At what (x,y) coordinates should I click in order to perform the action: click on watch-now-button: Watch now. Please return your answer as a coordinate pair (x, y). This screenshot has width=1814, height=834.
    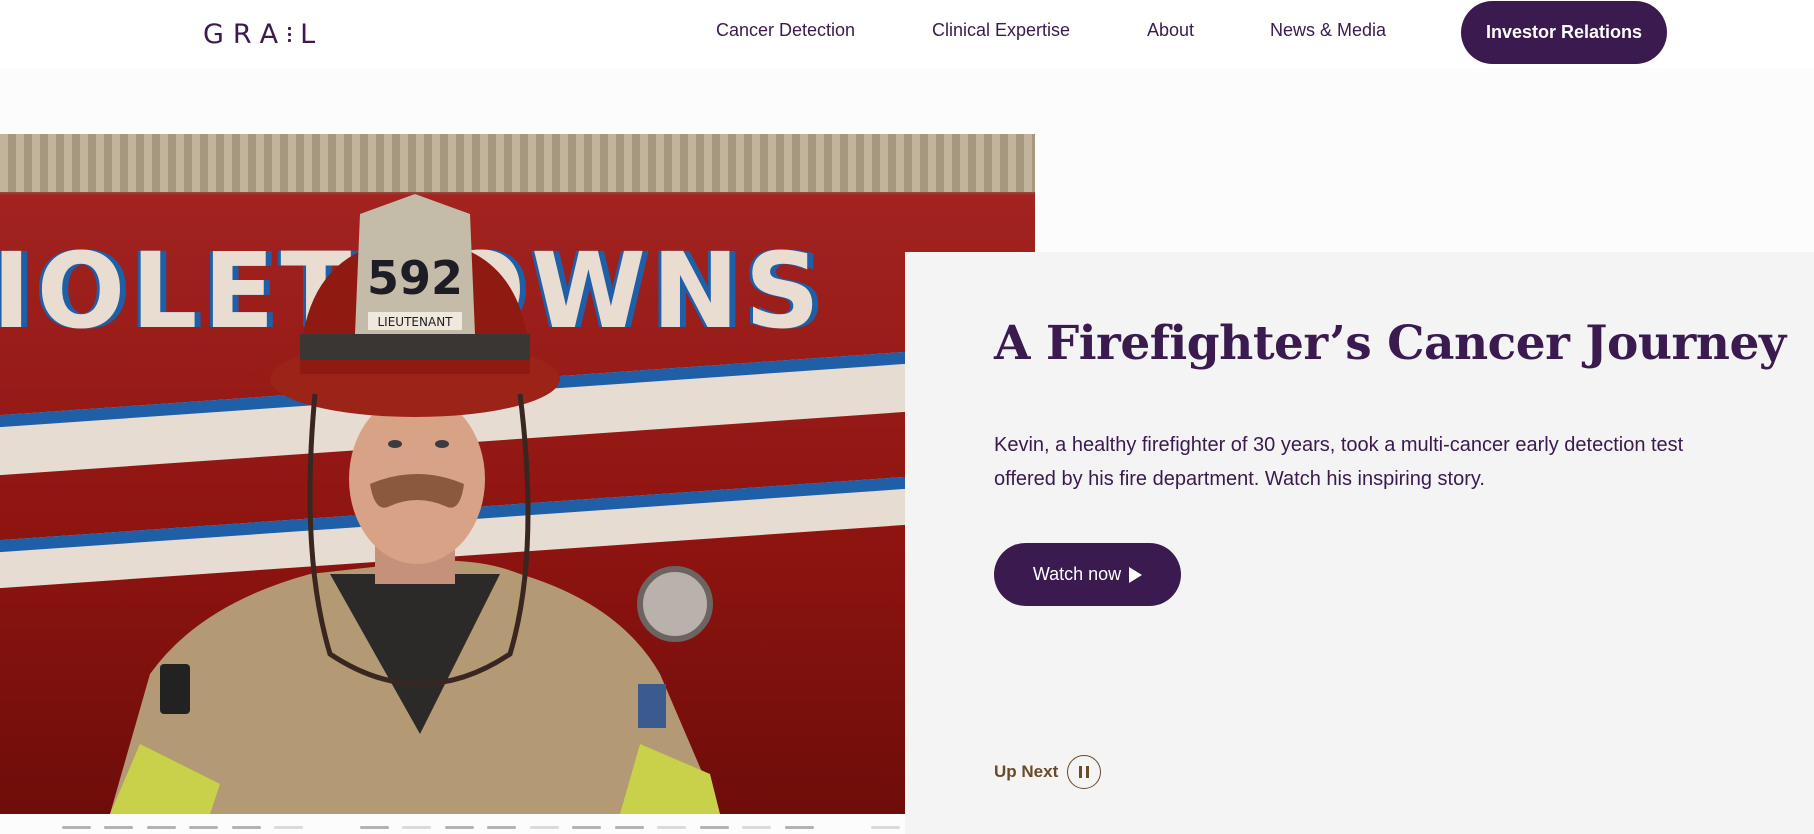
    Looking at the image, I should click on (1087, 574).